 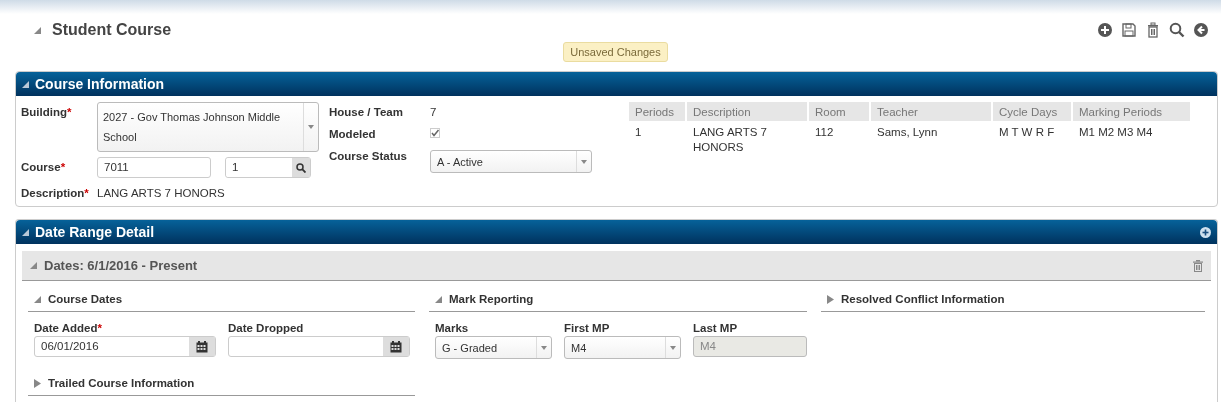 I want to click on table-cell-text: M1 M2 M3 M4, so click(x=1116, y=132).